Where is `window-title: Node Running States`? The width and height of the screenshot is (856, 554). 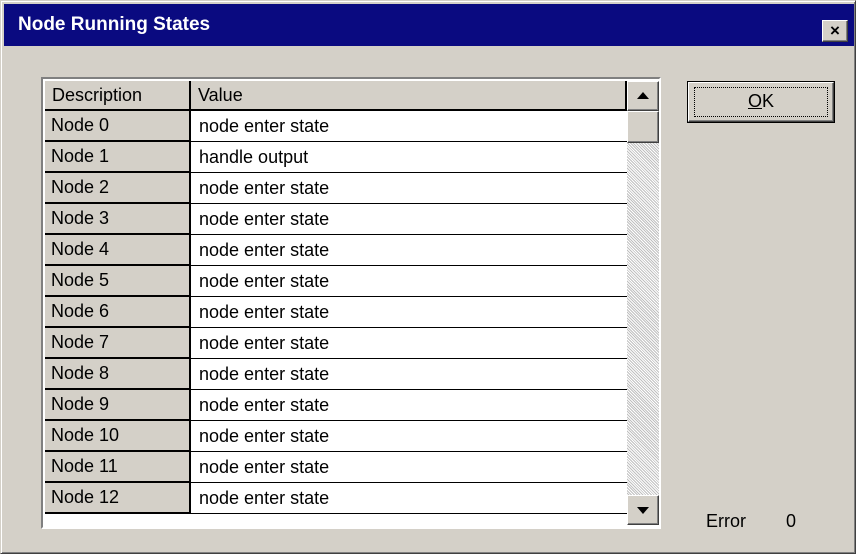 window-title: Node Running States is located at coordinates (114, 24).